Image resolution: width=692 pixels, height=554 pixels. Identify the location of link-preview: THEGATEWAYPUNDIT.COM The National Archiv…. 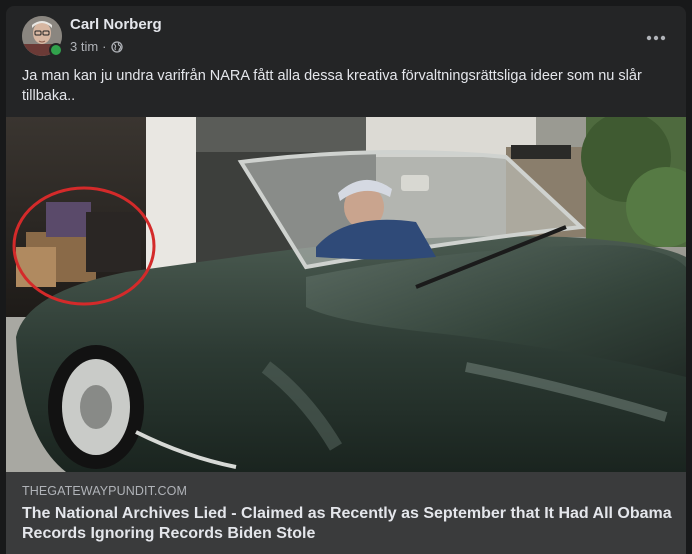
(346, 513).